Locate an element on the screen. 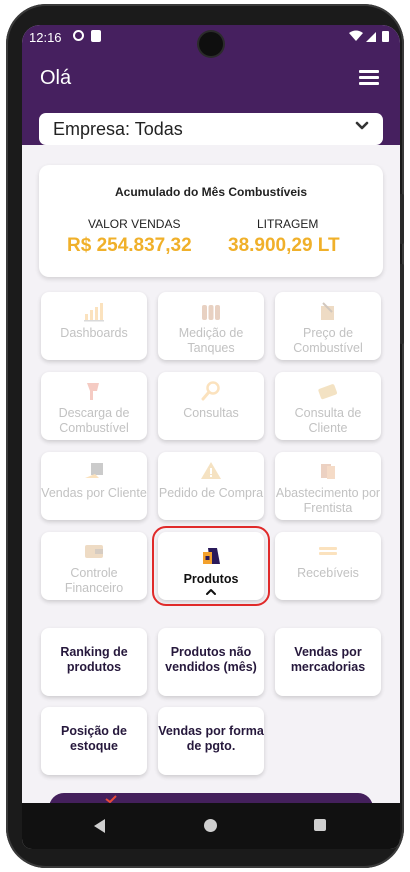  submenu-label: Vendas por mercadorias is located at coordinates (328, 659).